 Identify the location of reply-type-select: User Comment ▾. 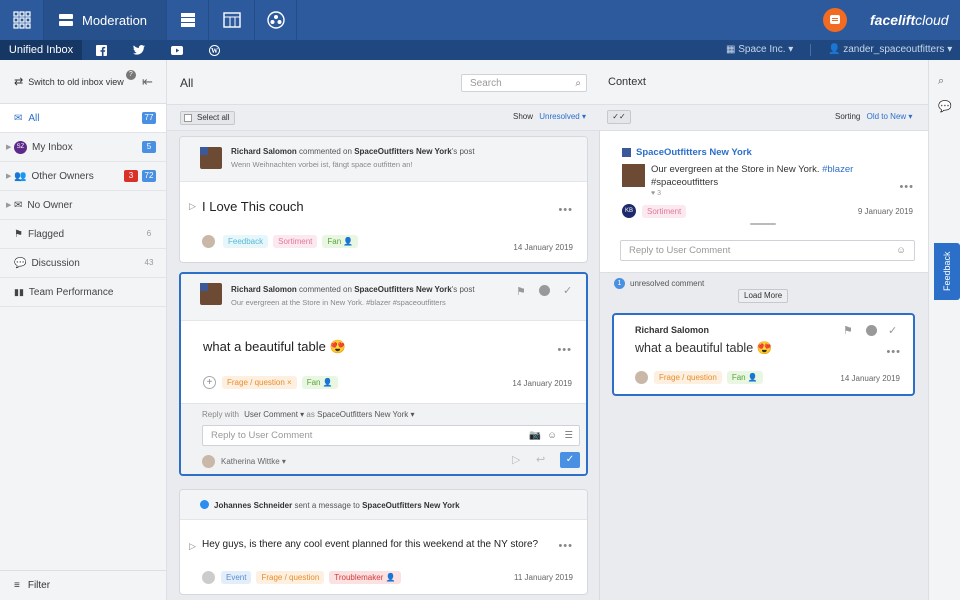
(274, 414).